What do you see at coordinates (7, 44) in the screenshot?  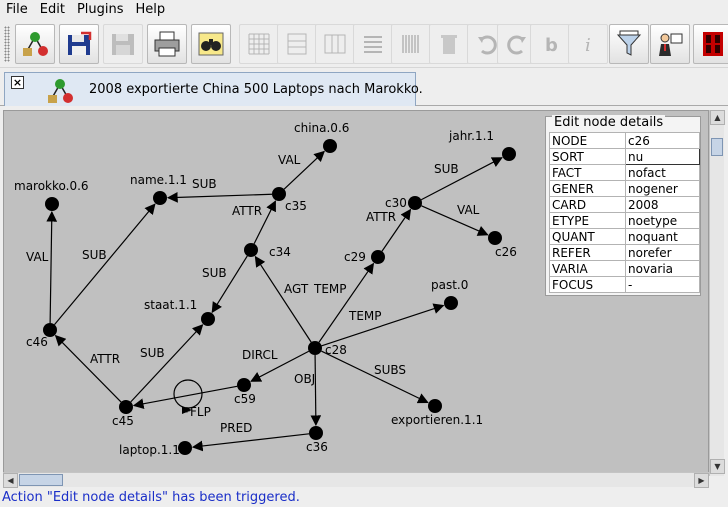 I see `toolbar-grip` at bounding box center [7, 44].